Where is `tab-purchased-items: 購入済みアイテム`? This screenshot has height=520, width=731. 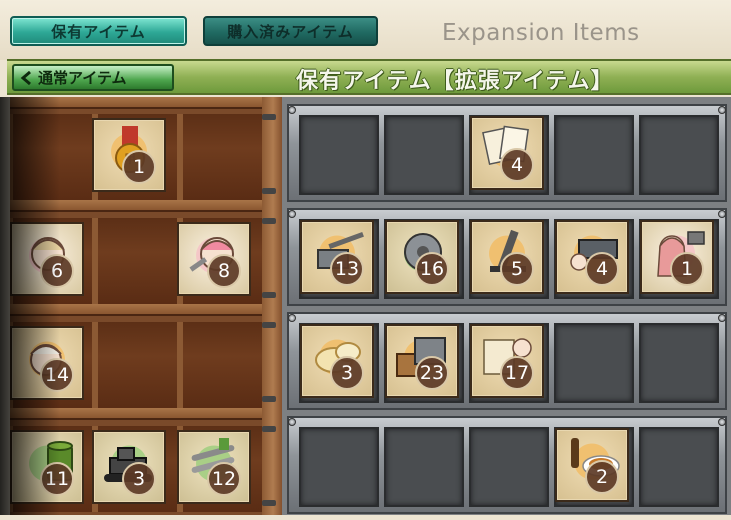 tab-purchased-items: 購入済みアイテム is located at coordinates (290, 31).